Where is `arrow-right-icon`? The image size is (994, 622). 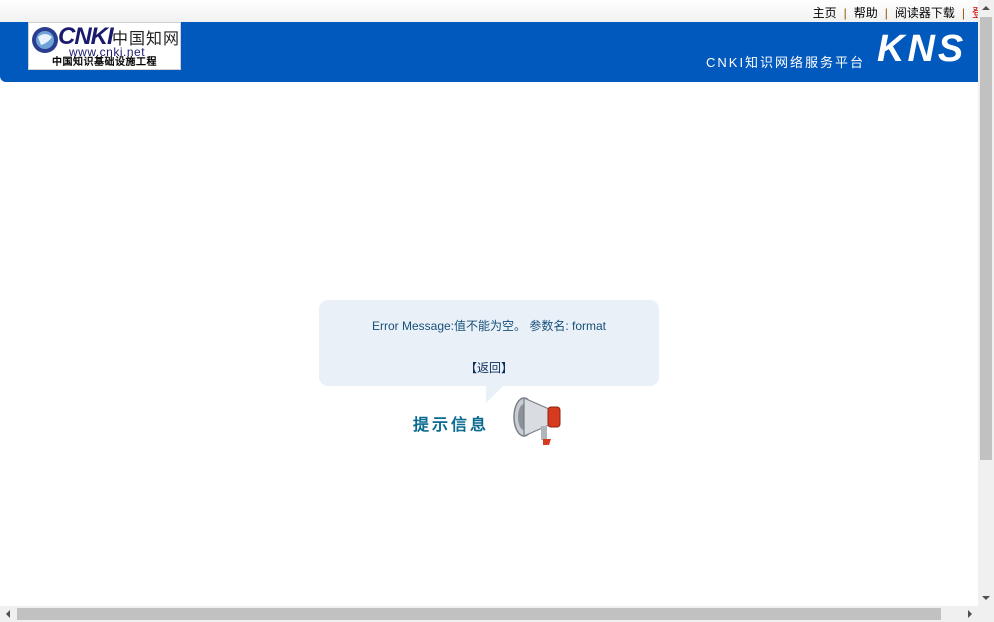
arrow-right-icon is located at coordinates (970, 614).